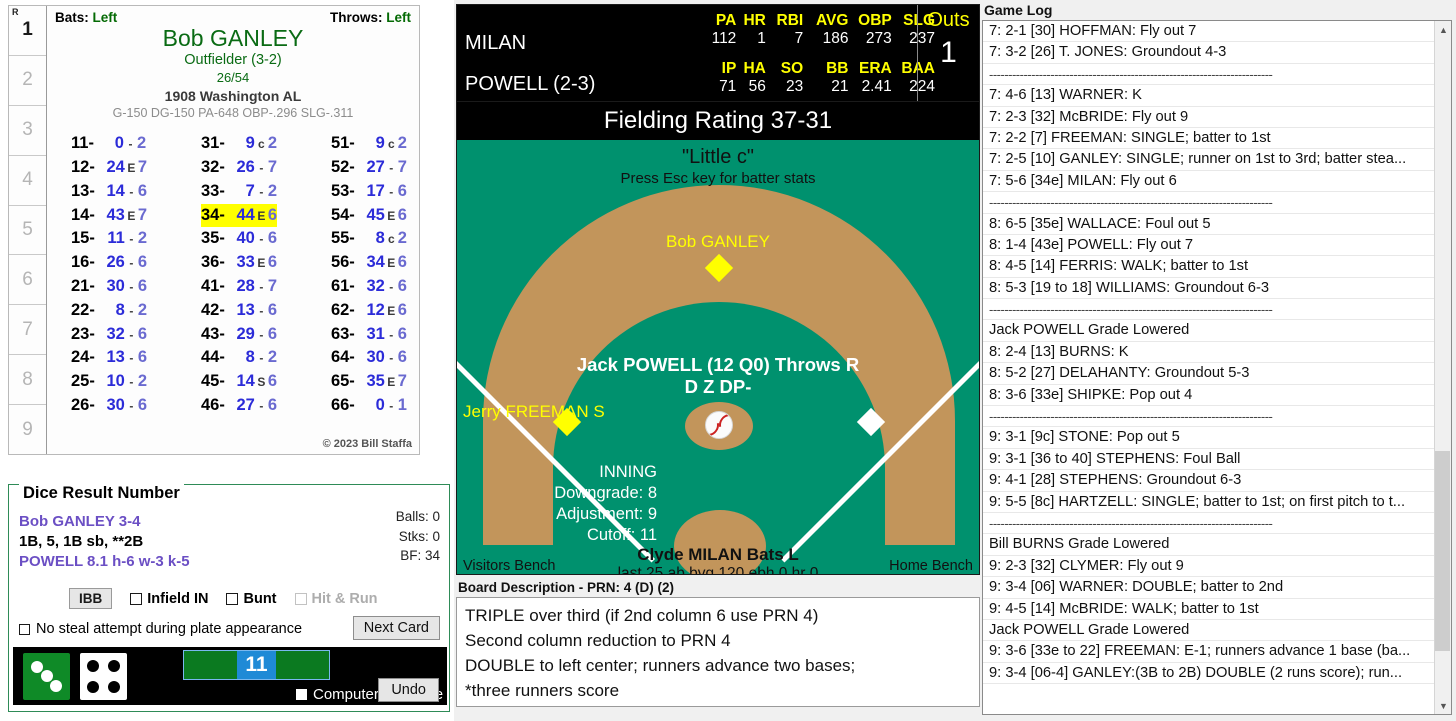 The image size is (1456, 721). Describe the element at coordinates (169, 599) in the screenshot. I see `infield-in-checkbox: Infield IN` at that location.